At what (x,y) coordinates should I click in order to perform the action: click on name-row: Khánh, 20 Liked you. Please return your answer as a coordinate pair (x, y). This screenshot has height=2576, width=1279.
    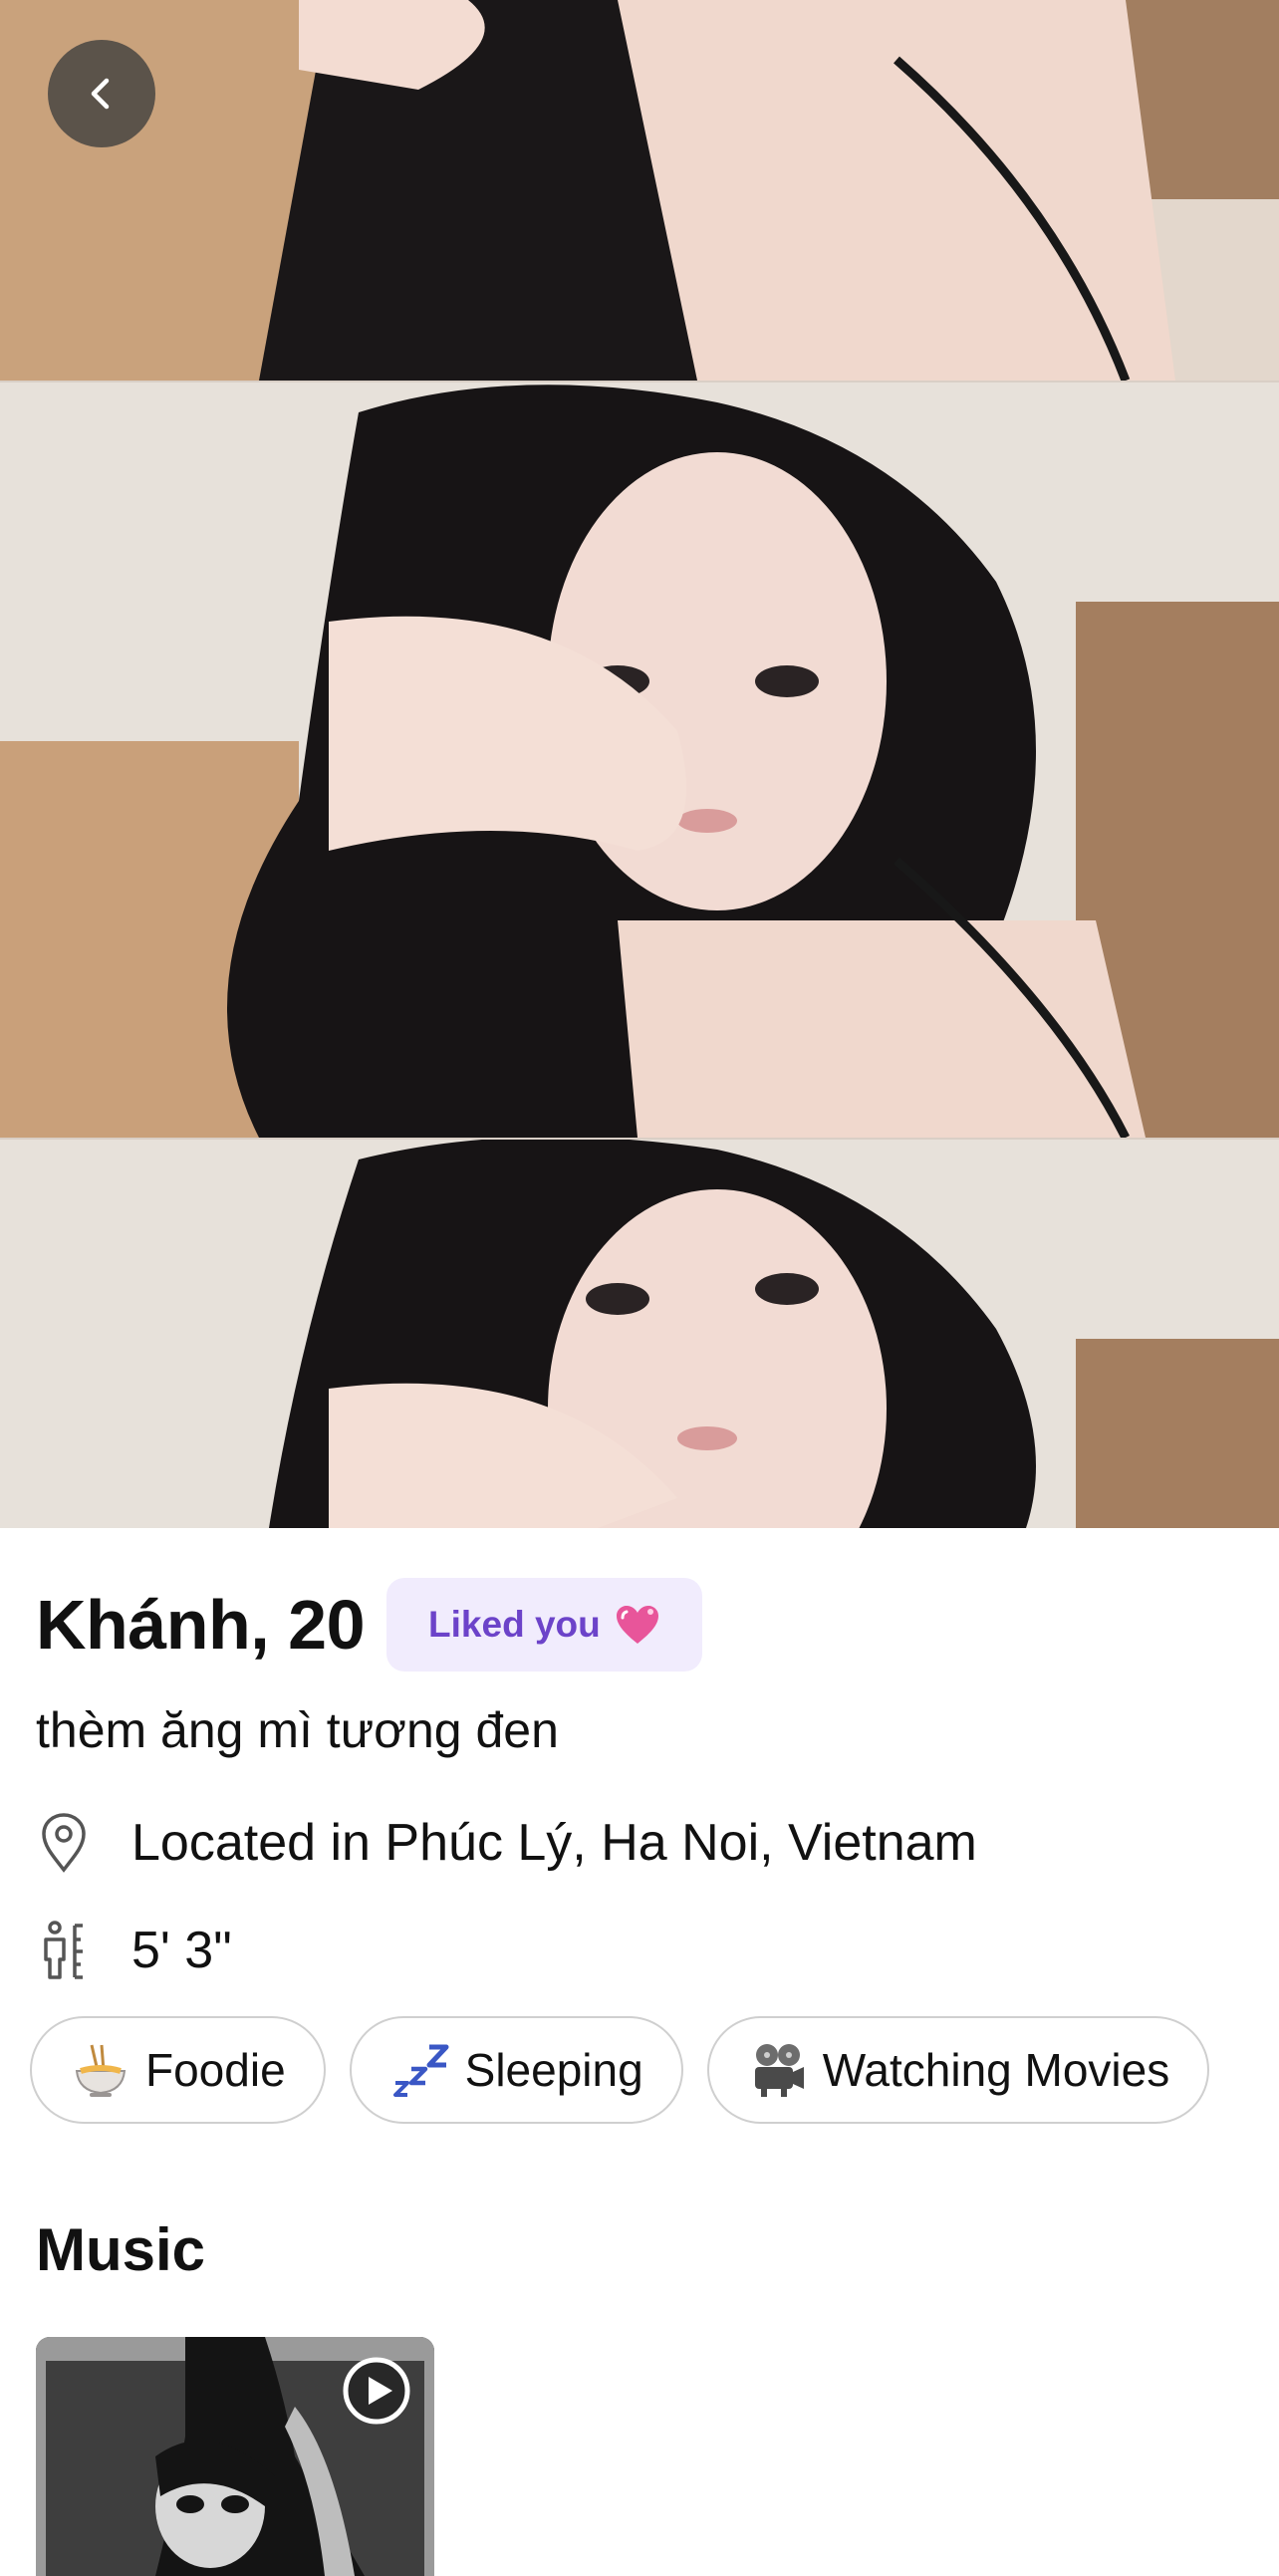
    Looking at the image, I should click on (369, 1624).